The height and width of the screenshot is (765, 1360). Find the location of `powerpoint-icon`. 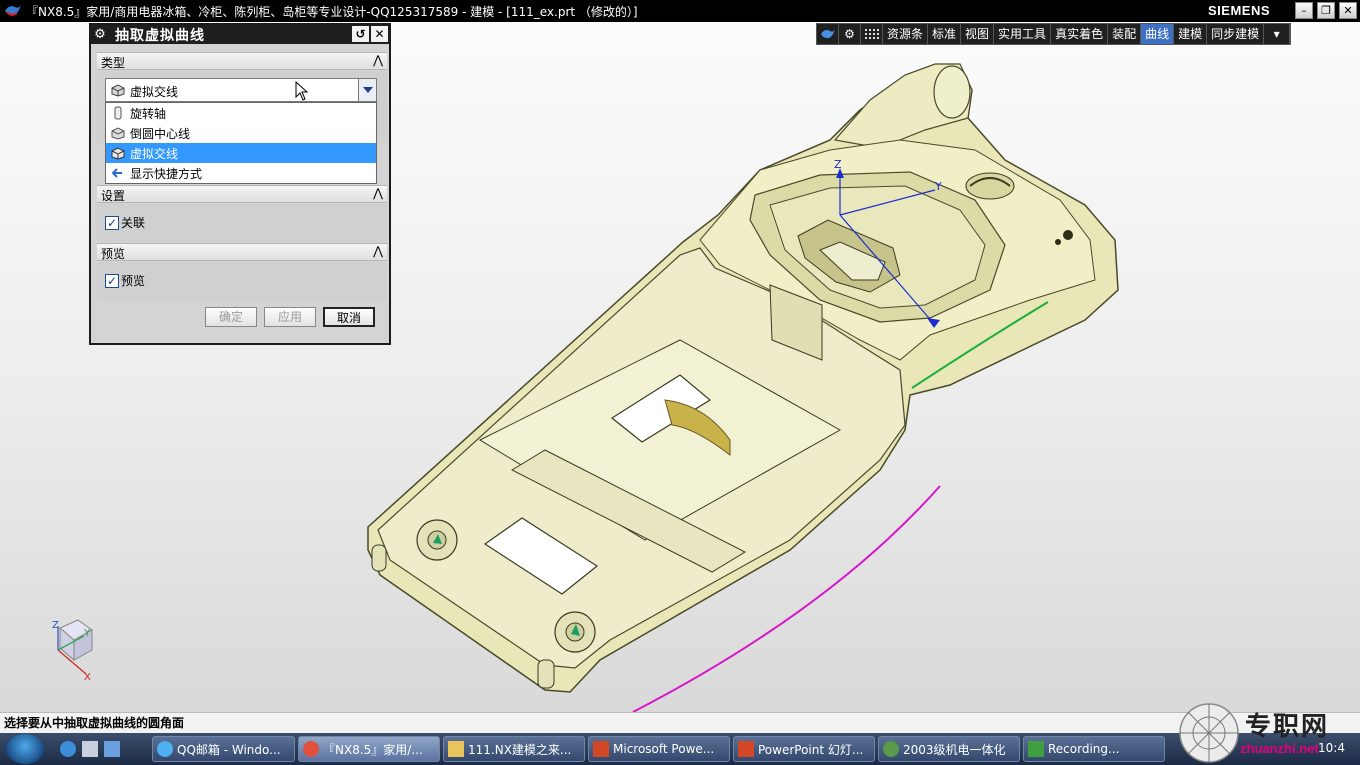

powerpoint-icon is located at coordinates (601, 749).